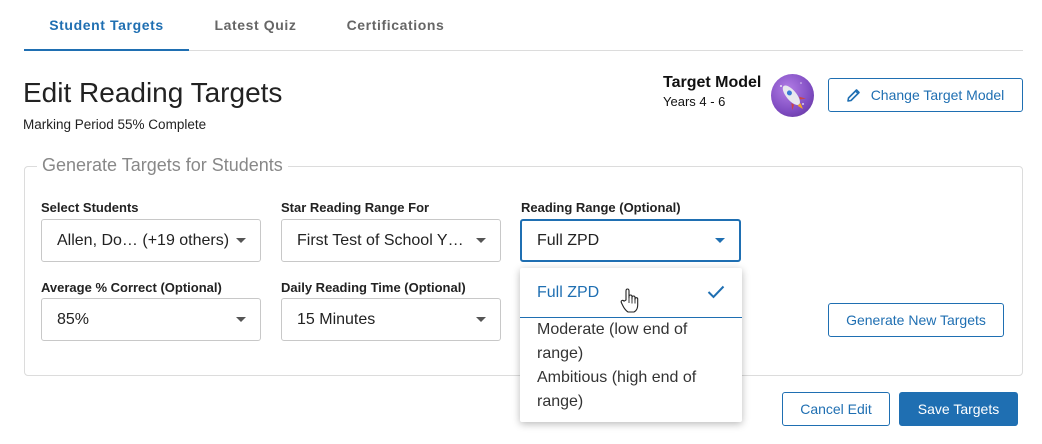 This screenshot has width=1042, height=444. I want to click on average-correct-dropdown: 85%, so click(151, 319).